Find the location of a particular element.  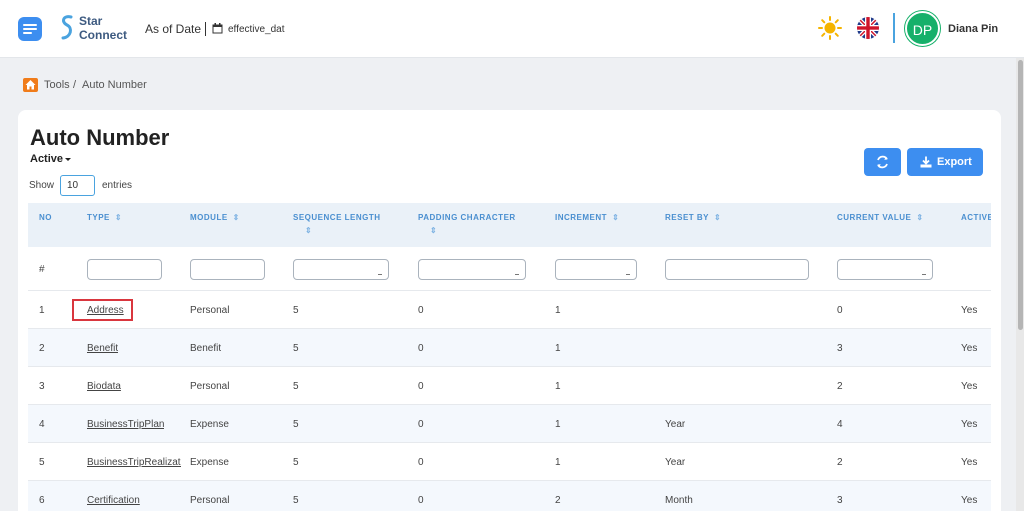

col-current-value: CURRENT VALUE ⇕ is located at coordinates (880, 217).